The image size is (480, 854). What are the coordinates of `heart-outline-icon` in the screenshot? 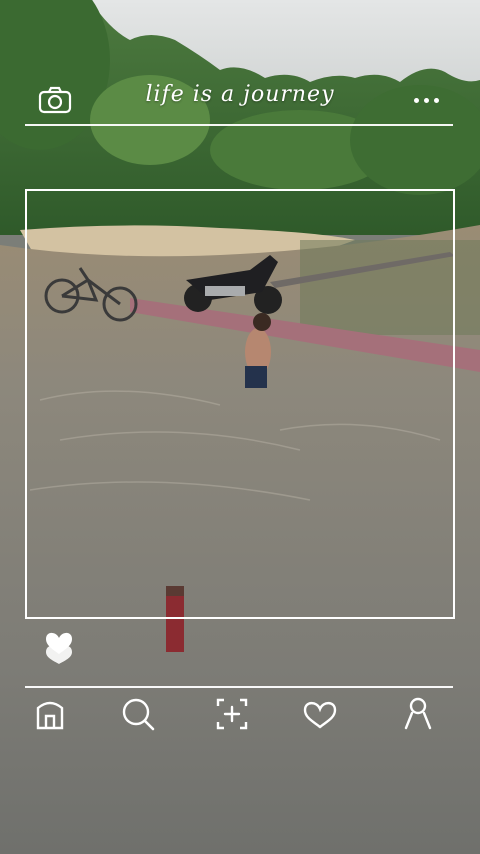 It's located at (320, 715).